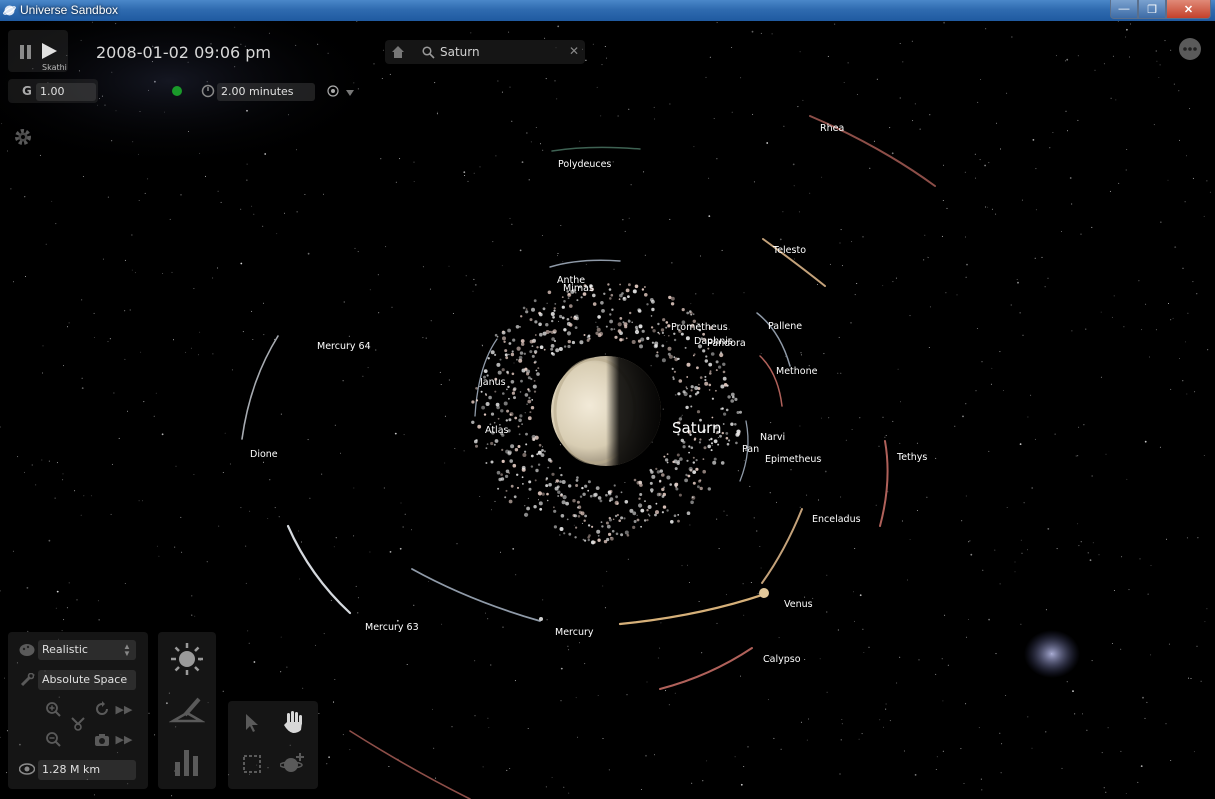  Describe the element at coordinates (66, 92) in the screenshot. I see `gravity-input: 1.00` at that location.